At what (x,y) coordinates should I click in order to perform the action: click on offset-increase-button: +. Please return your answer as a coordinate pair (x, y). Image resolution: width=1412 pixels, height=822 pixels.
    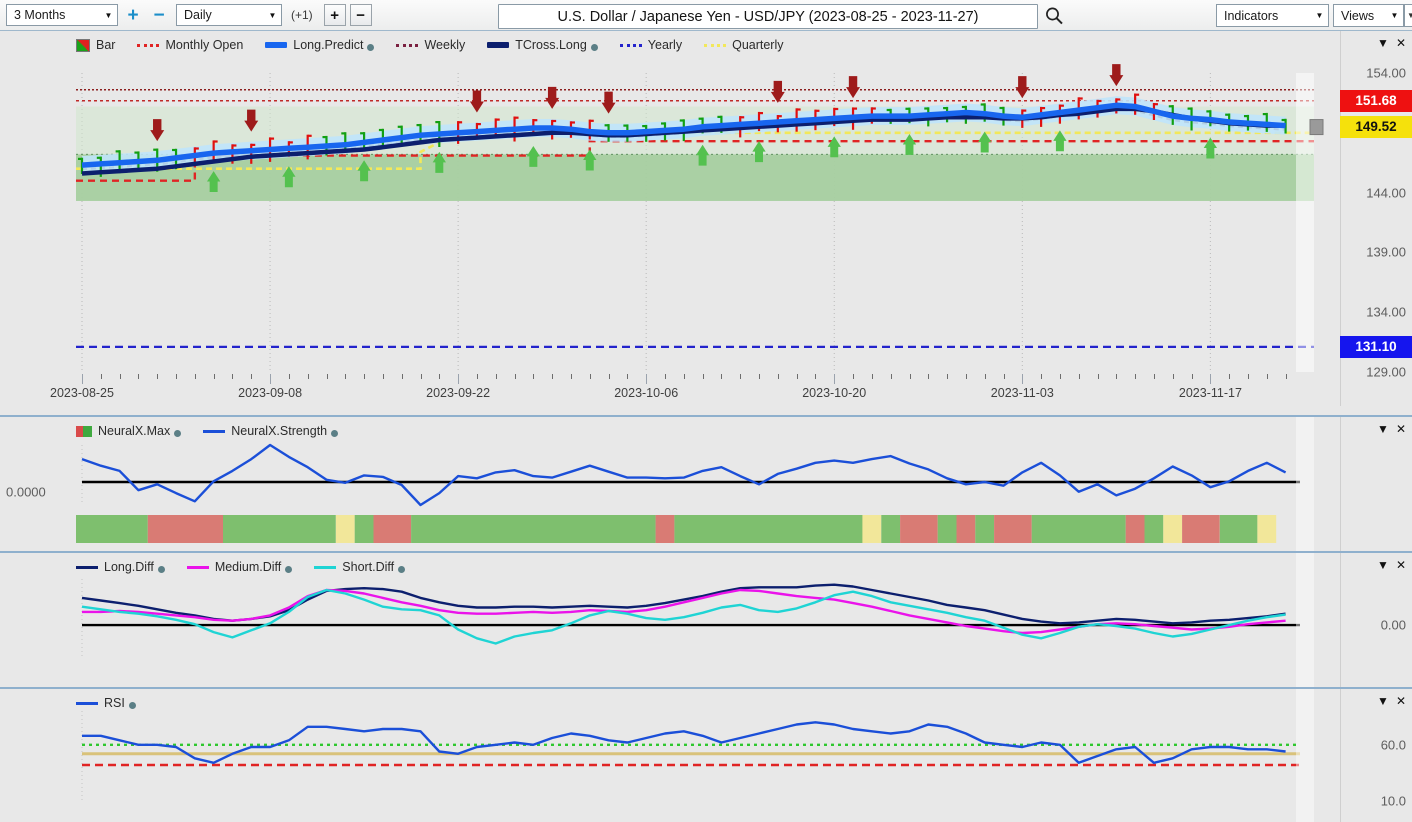
    Looking at the image, I should click on (334, 15).